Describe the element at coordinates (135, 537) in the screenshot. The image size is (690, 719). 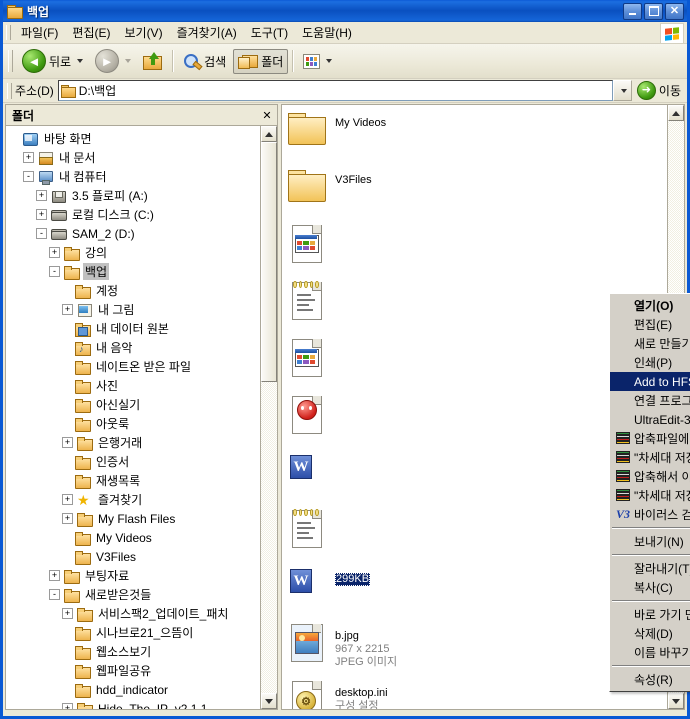
I see `tree-item: My Videos` at that location.